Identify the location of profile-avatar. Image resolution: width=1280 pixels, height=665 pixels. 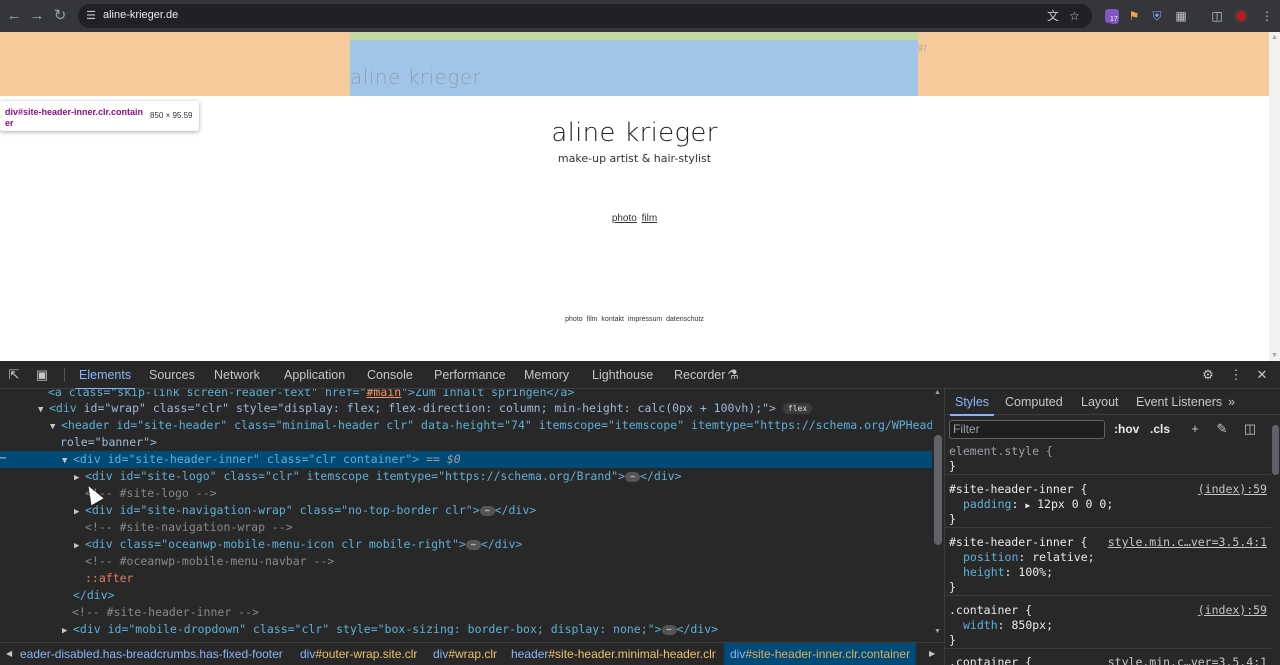
(1241, 16).